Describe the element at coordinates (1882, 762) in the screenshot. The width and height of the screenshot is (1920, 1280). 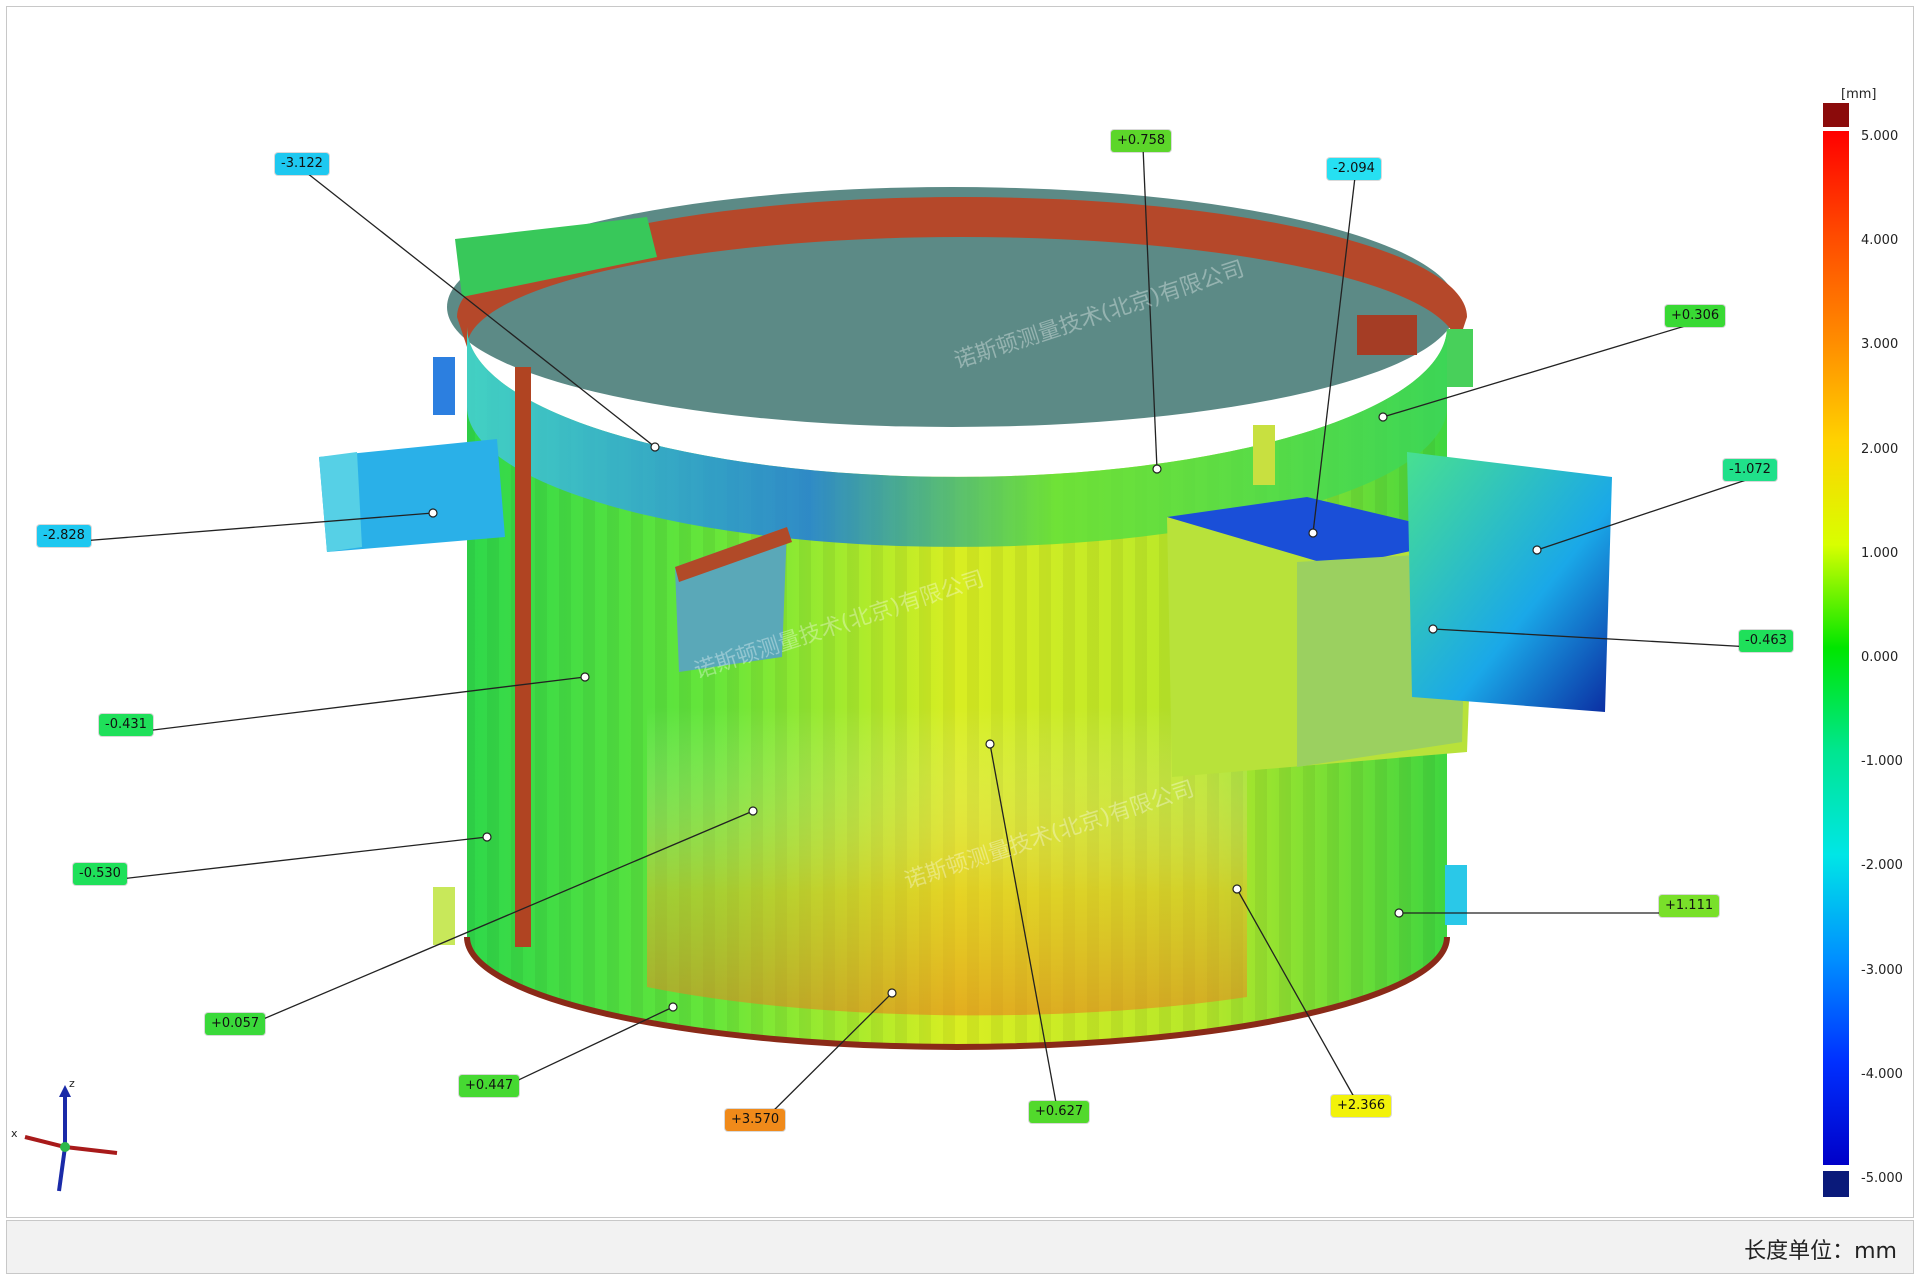
I see `scale-tick-label: -1.000` at that location.